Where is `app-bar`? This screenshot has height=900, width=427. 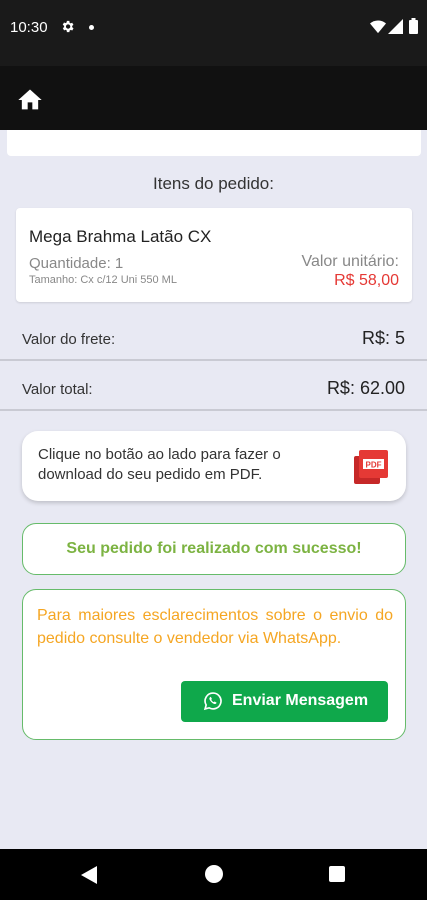
app-bar is located at coordinates (213, 98).